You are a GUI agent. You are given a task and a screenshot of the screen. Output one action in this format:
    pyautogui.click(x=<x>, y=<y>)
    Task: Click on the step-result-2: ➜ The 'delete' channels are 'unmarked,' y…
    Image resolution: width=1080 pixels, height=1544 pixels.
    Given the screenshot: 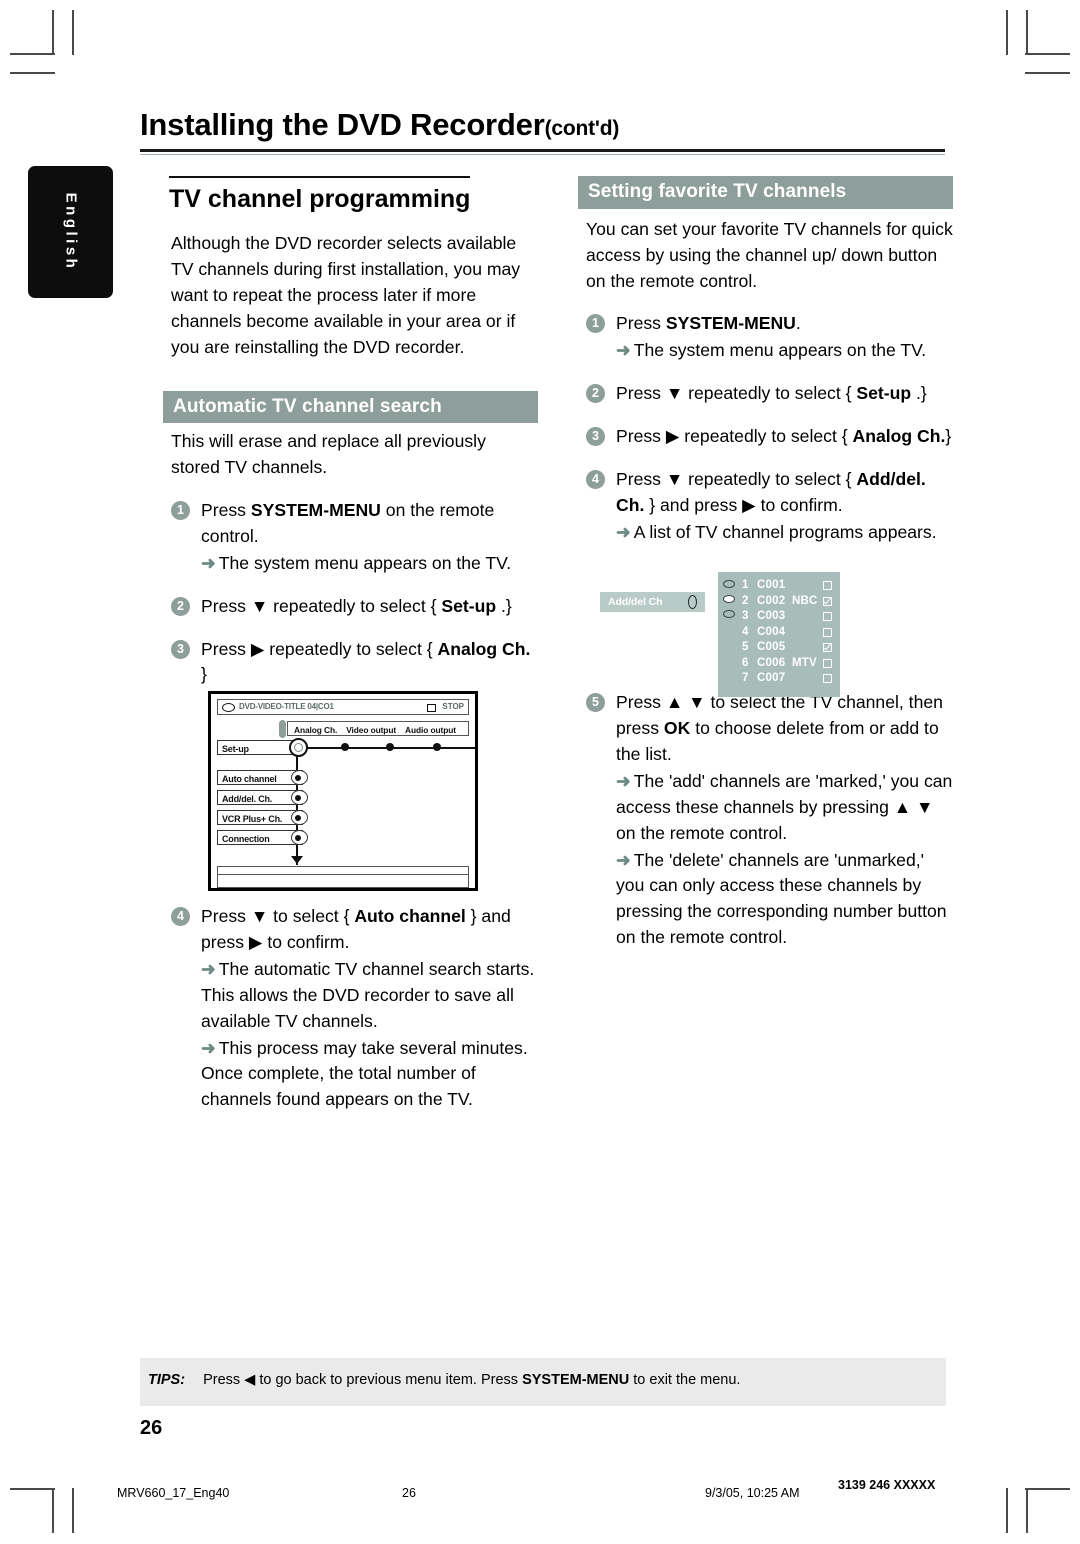 What is the action you would take?
    pyautogui.click(x=784, y=899)
    